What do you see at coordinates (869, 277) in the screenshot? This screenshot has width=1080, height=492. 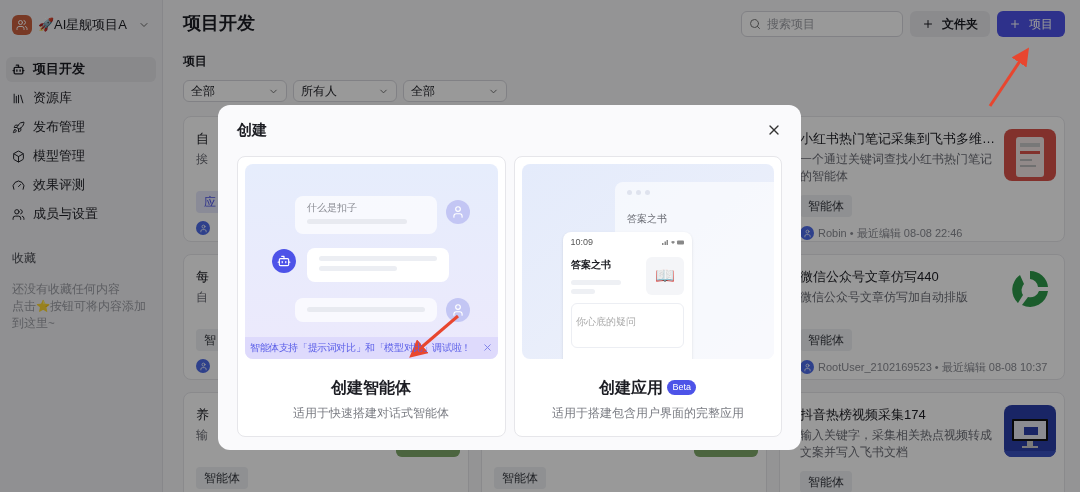 I see `project-title: 微信公众号文章仿写440` at bounding box center [869, 277].